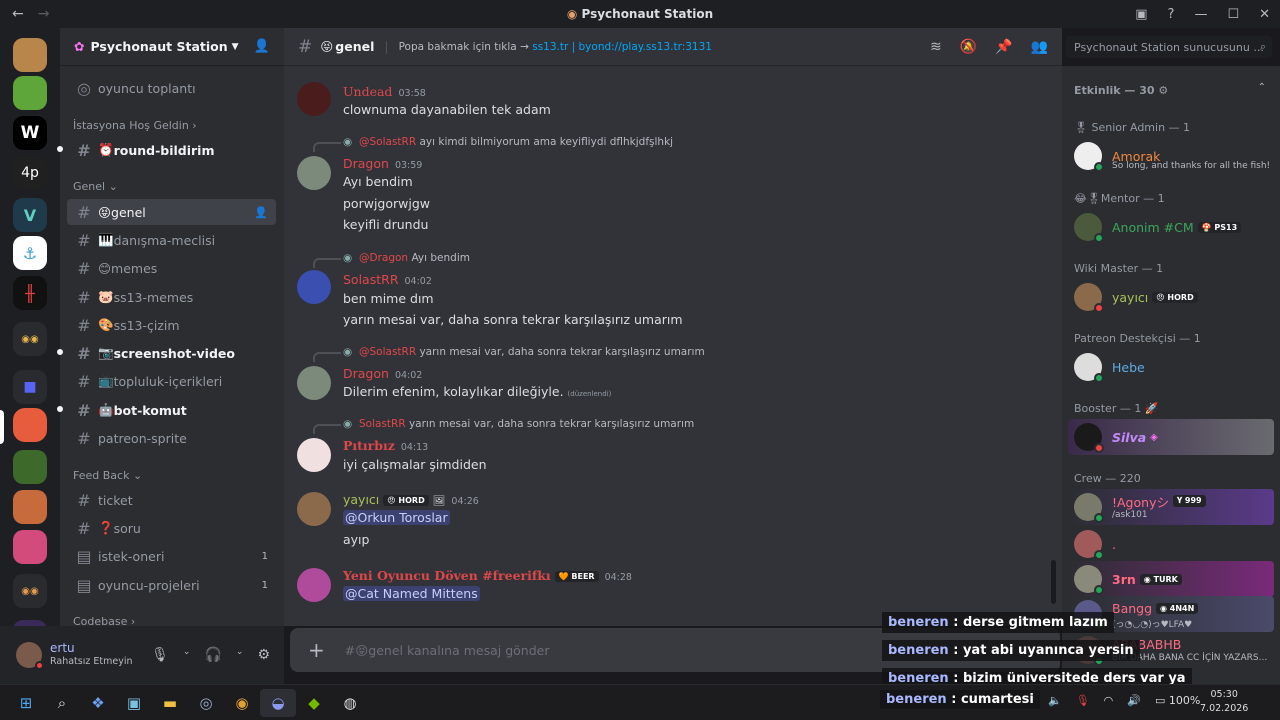 Image resolution: width=1280 pixels, height=720 pixels. What do you see at coordinates (278, 702) in the screenshot?
I see `discord-icon: ◒` at bounding box center [278, 702].